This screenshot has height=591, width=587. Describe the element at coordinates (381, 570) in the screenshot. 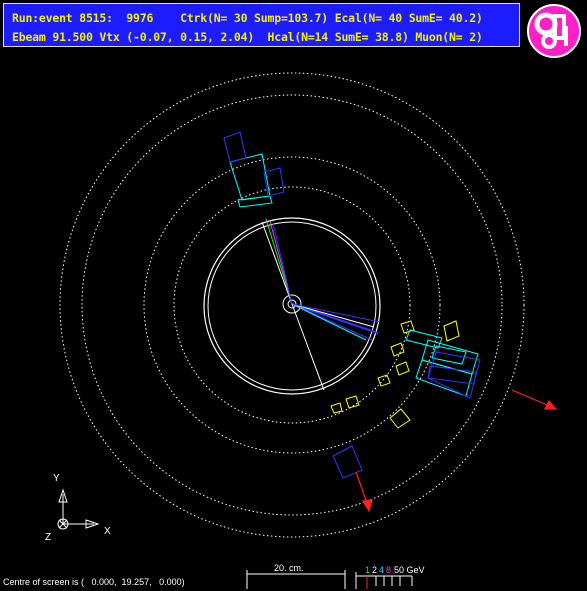

I see `energy-tick-4: 4` at that location.